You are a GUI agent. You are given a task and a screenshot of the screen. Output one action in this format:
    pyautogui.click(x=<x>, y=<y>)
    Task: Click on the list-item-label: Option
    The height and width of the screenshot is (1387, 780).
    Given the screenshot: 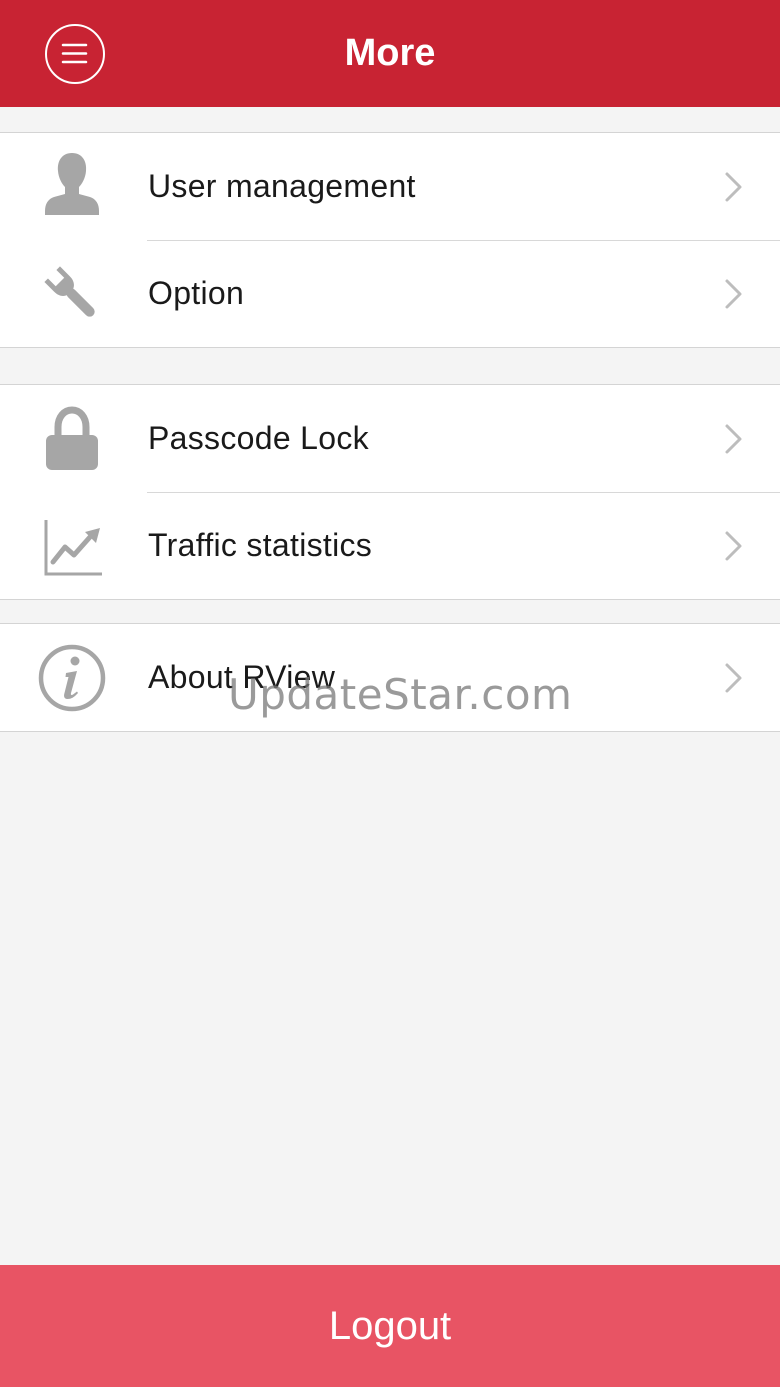 What is the action you would take?
    pyautogui.click(x=196, y=293)
    